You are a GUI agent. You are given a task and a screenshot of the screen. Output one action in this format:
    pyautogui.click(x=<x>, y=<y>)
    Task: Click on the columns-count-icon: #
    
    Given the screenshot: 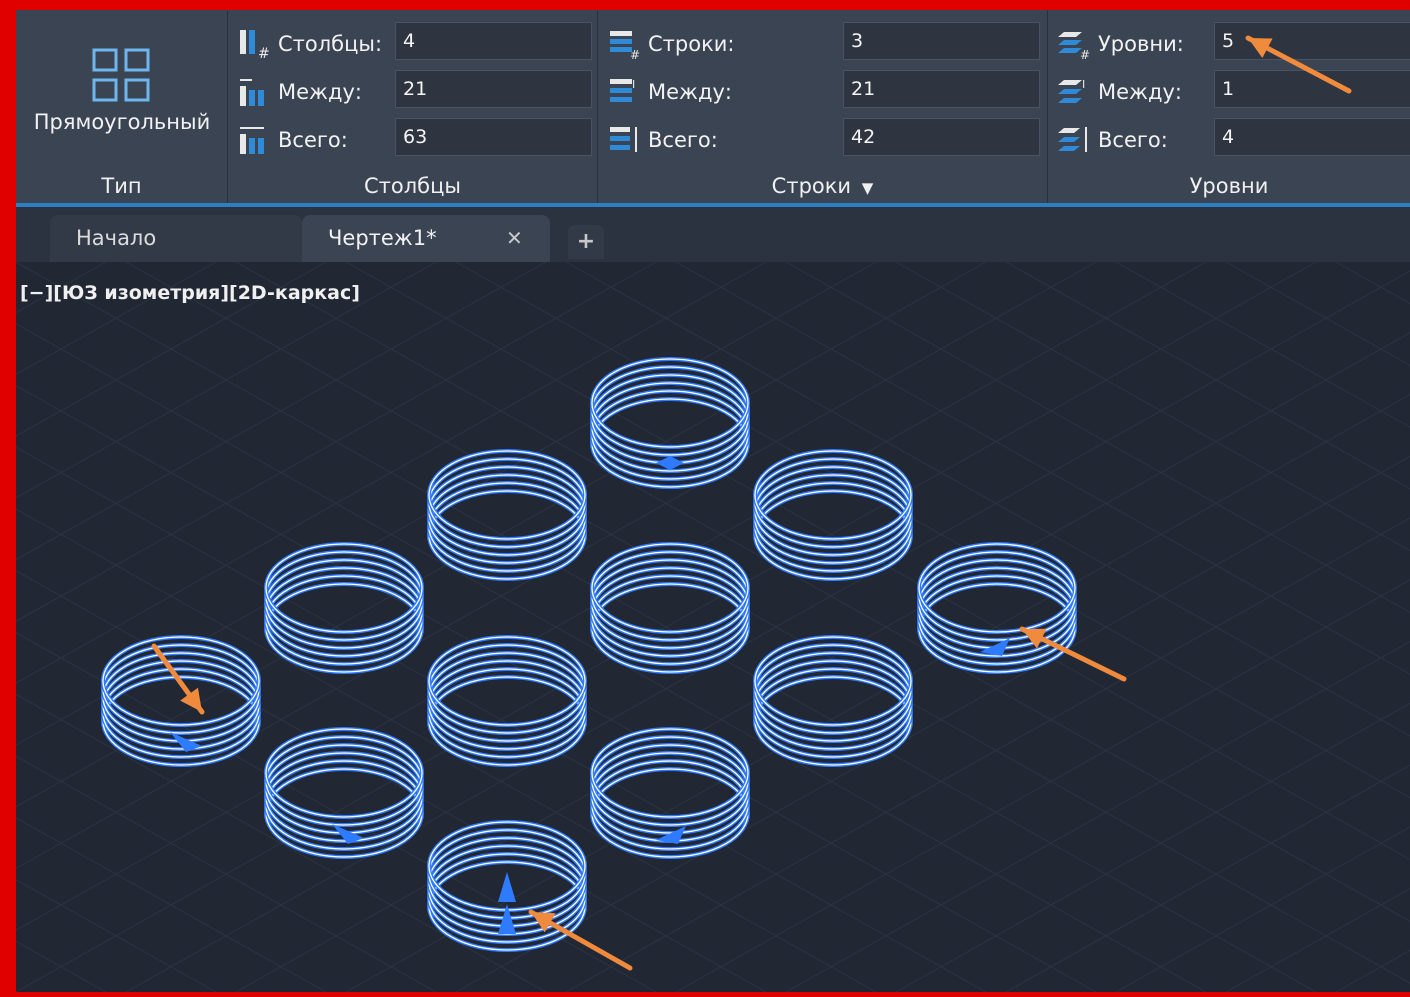 What is the action you would take?
    pyautogui.click(x=255, y=45)
    